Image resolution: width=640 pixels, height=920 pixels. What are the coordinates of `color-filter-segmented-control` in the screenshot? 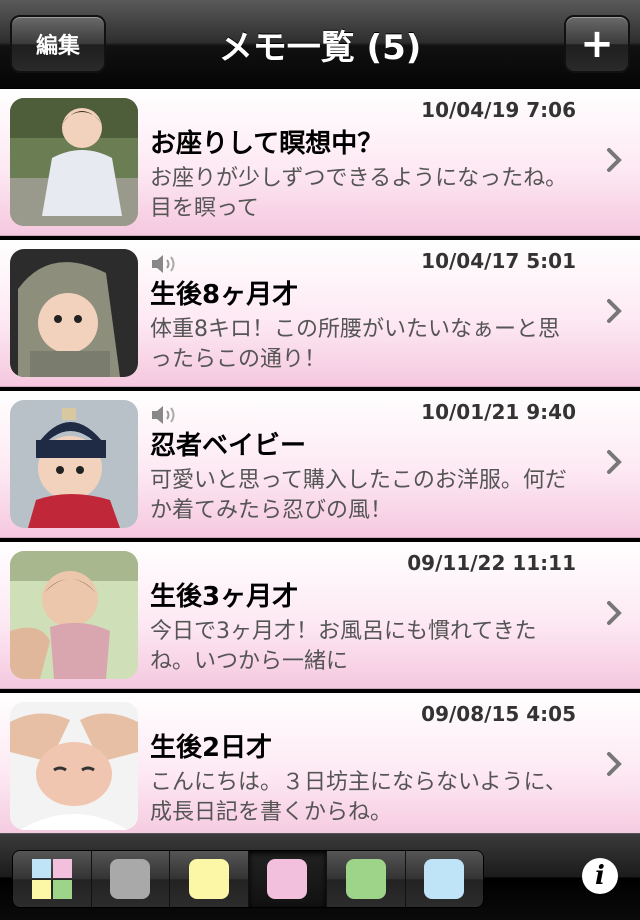 It's located at (248, 879).